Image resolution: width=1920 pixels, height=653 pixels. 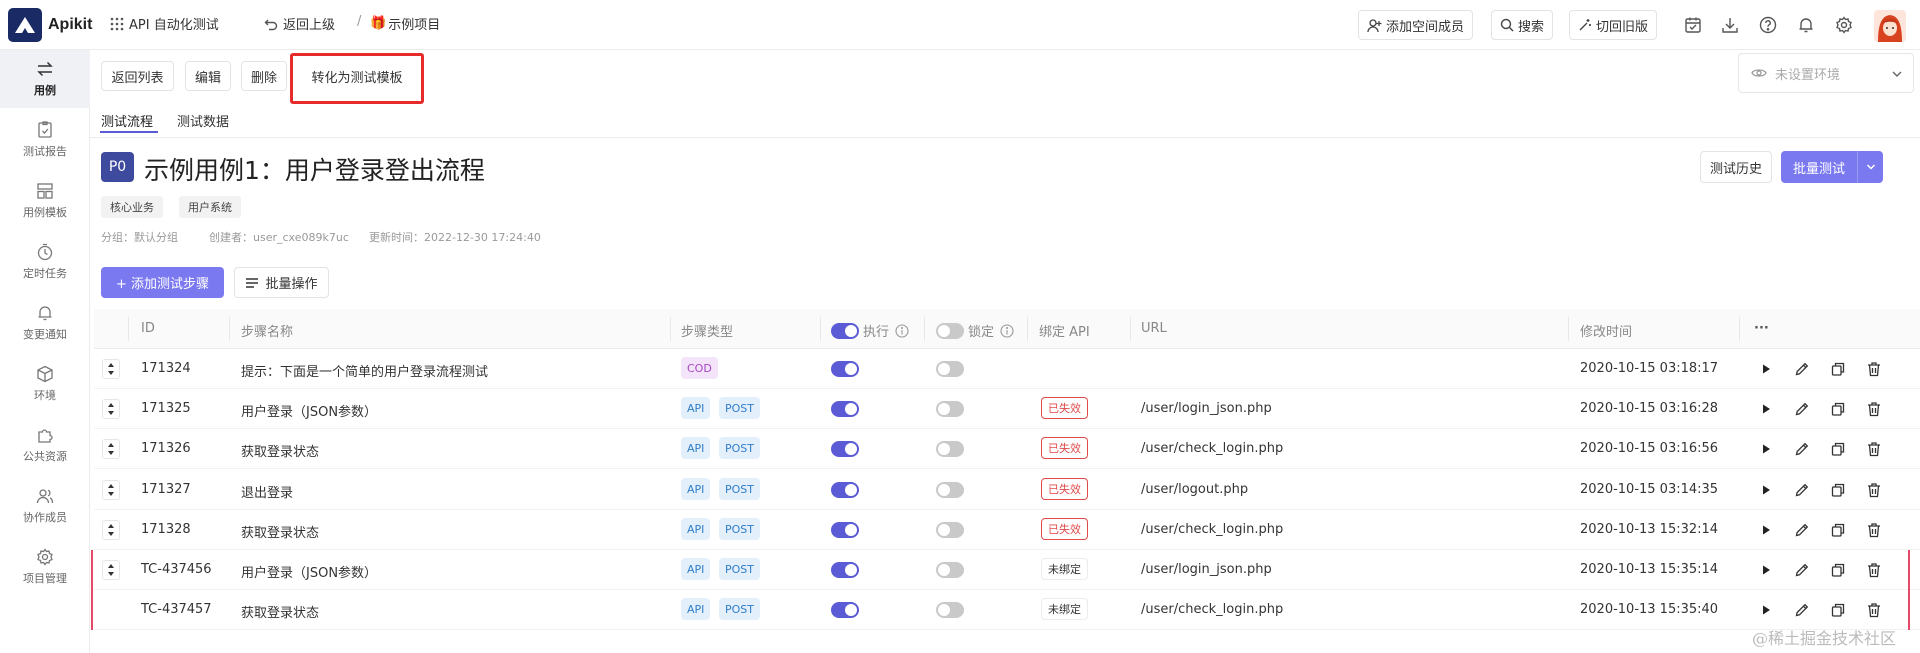 What do you see at coordinates (45, 384) in the screenshot?
I see `sidebar-item-environment: 环境` at bounding box center [45, 384].